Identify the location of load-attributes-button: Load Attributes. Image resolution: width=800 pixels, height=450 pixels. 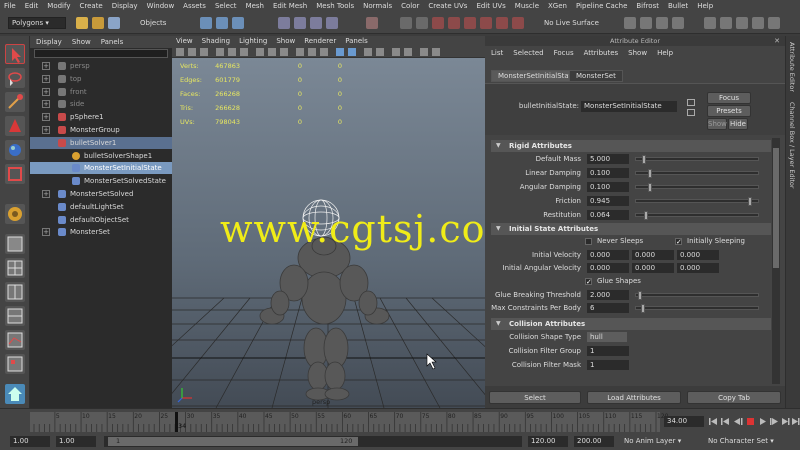
(634, 397).